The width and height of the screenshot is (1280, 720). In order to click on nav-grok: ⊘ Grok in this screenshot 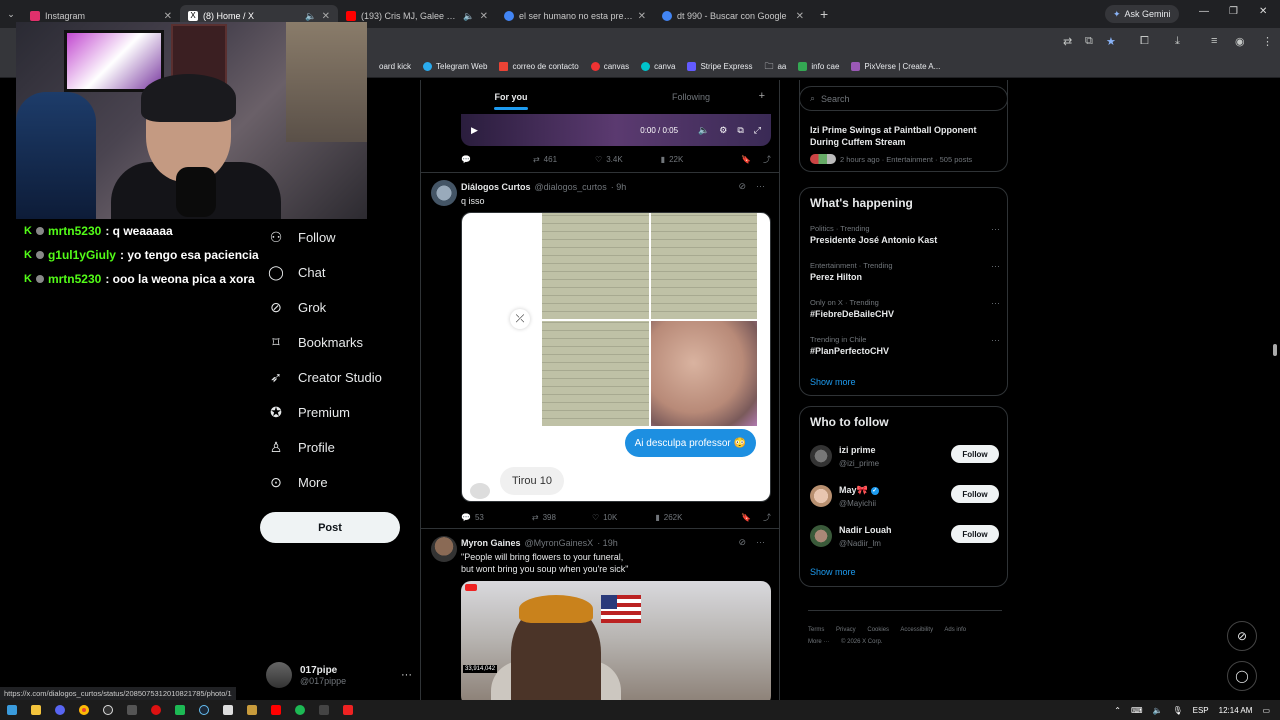, I will do `click(335, 307)`.